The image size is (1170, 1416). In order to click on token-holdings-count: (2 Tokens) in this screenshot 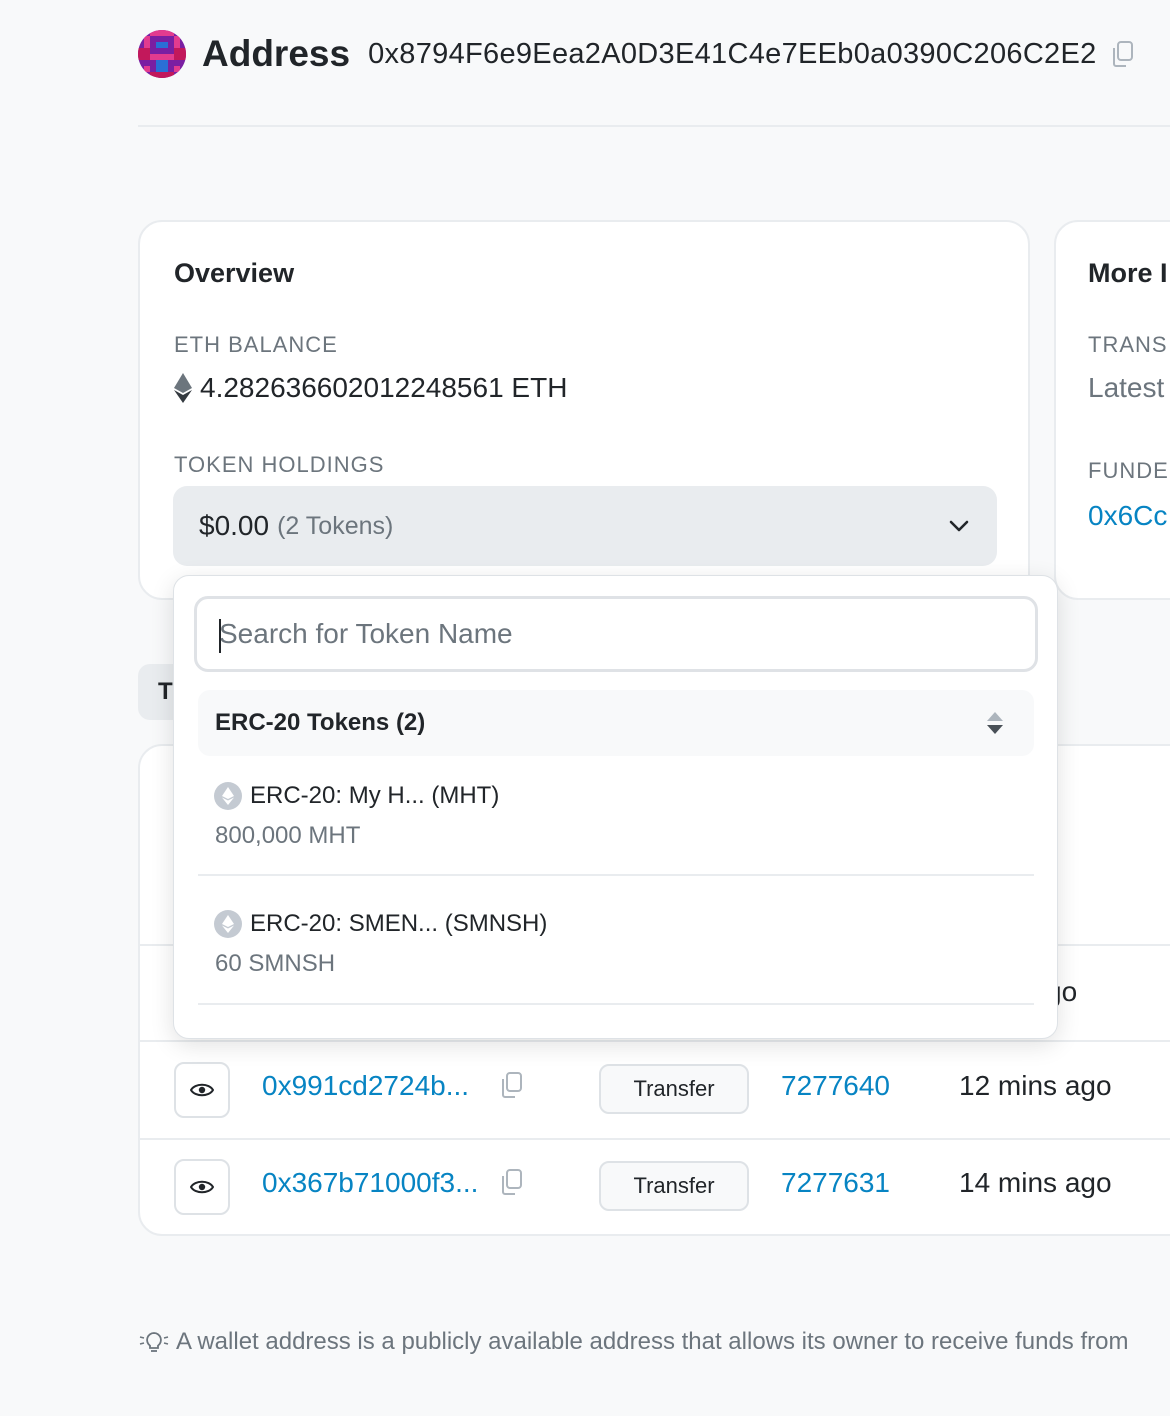, I will do `click(335, 525)`.